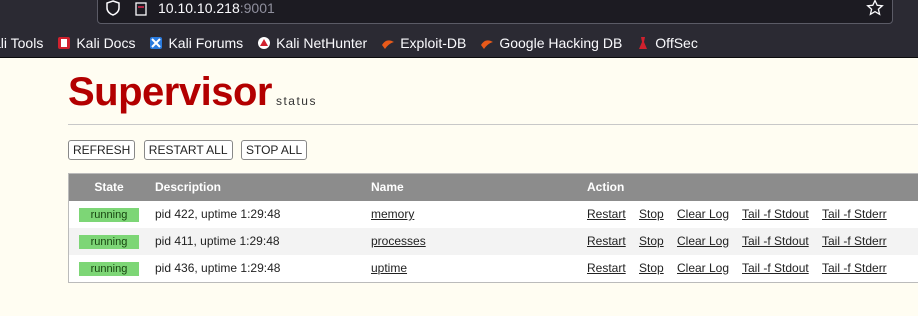 The image size is (918, 316). What do you see at coordinates (387, 187) in the screenshot?
I see `header-name: Name` at bounding box center [387, 187].